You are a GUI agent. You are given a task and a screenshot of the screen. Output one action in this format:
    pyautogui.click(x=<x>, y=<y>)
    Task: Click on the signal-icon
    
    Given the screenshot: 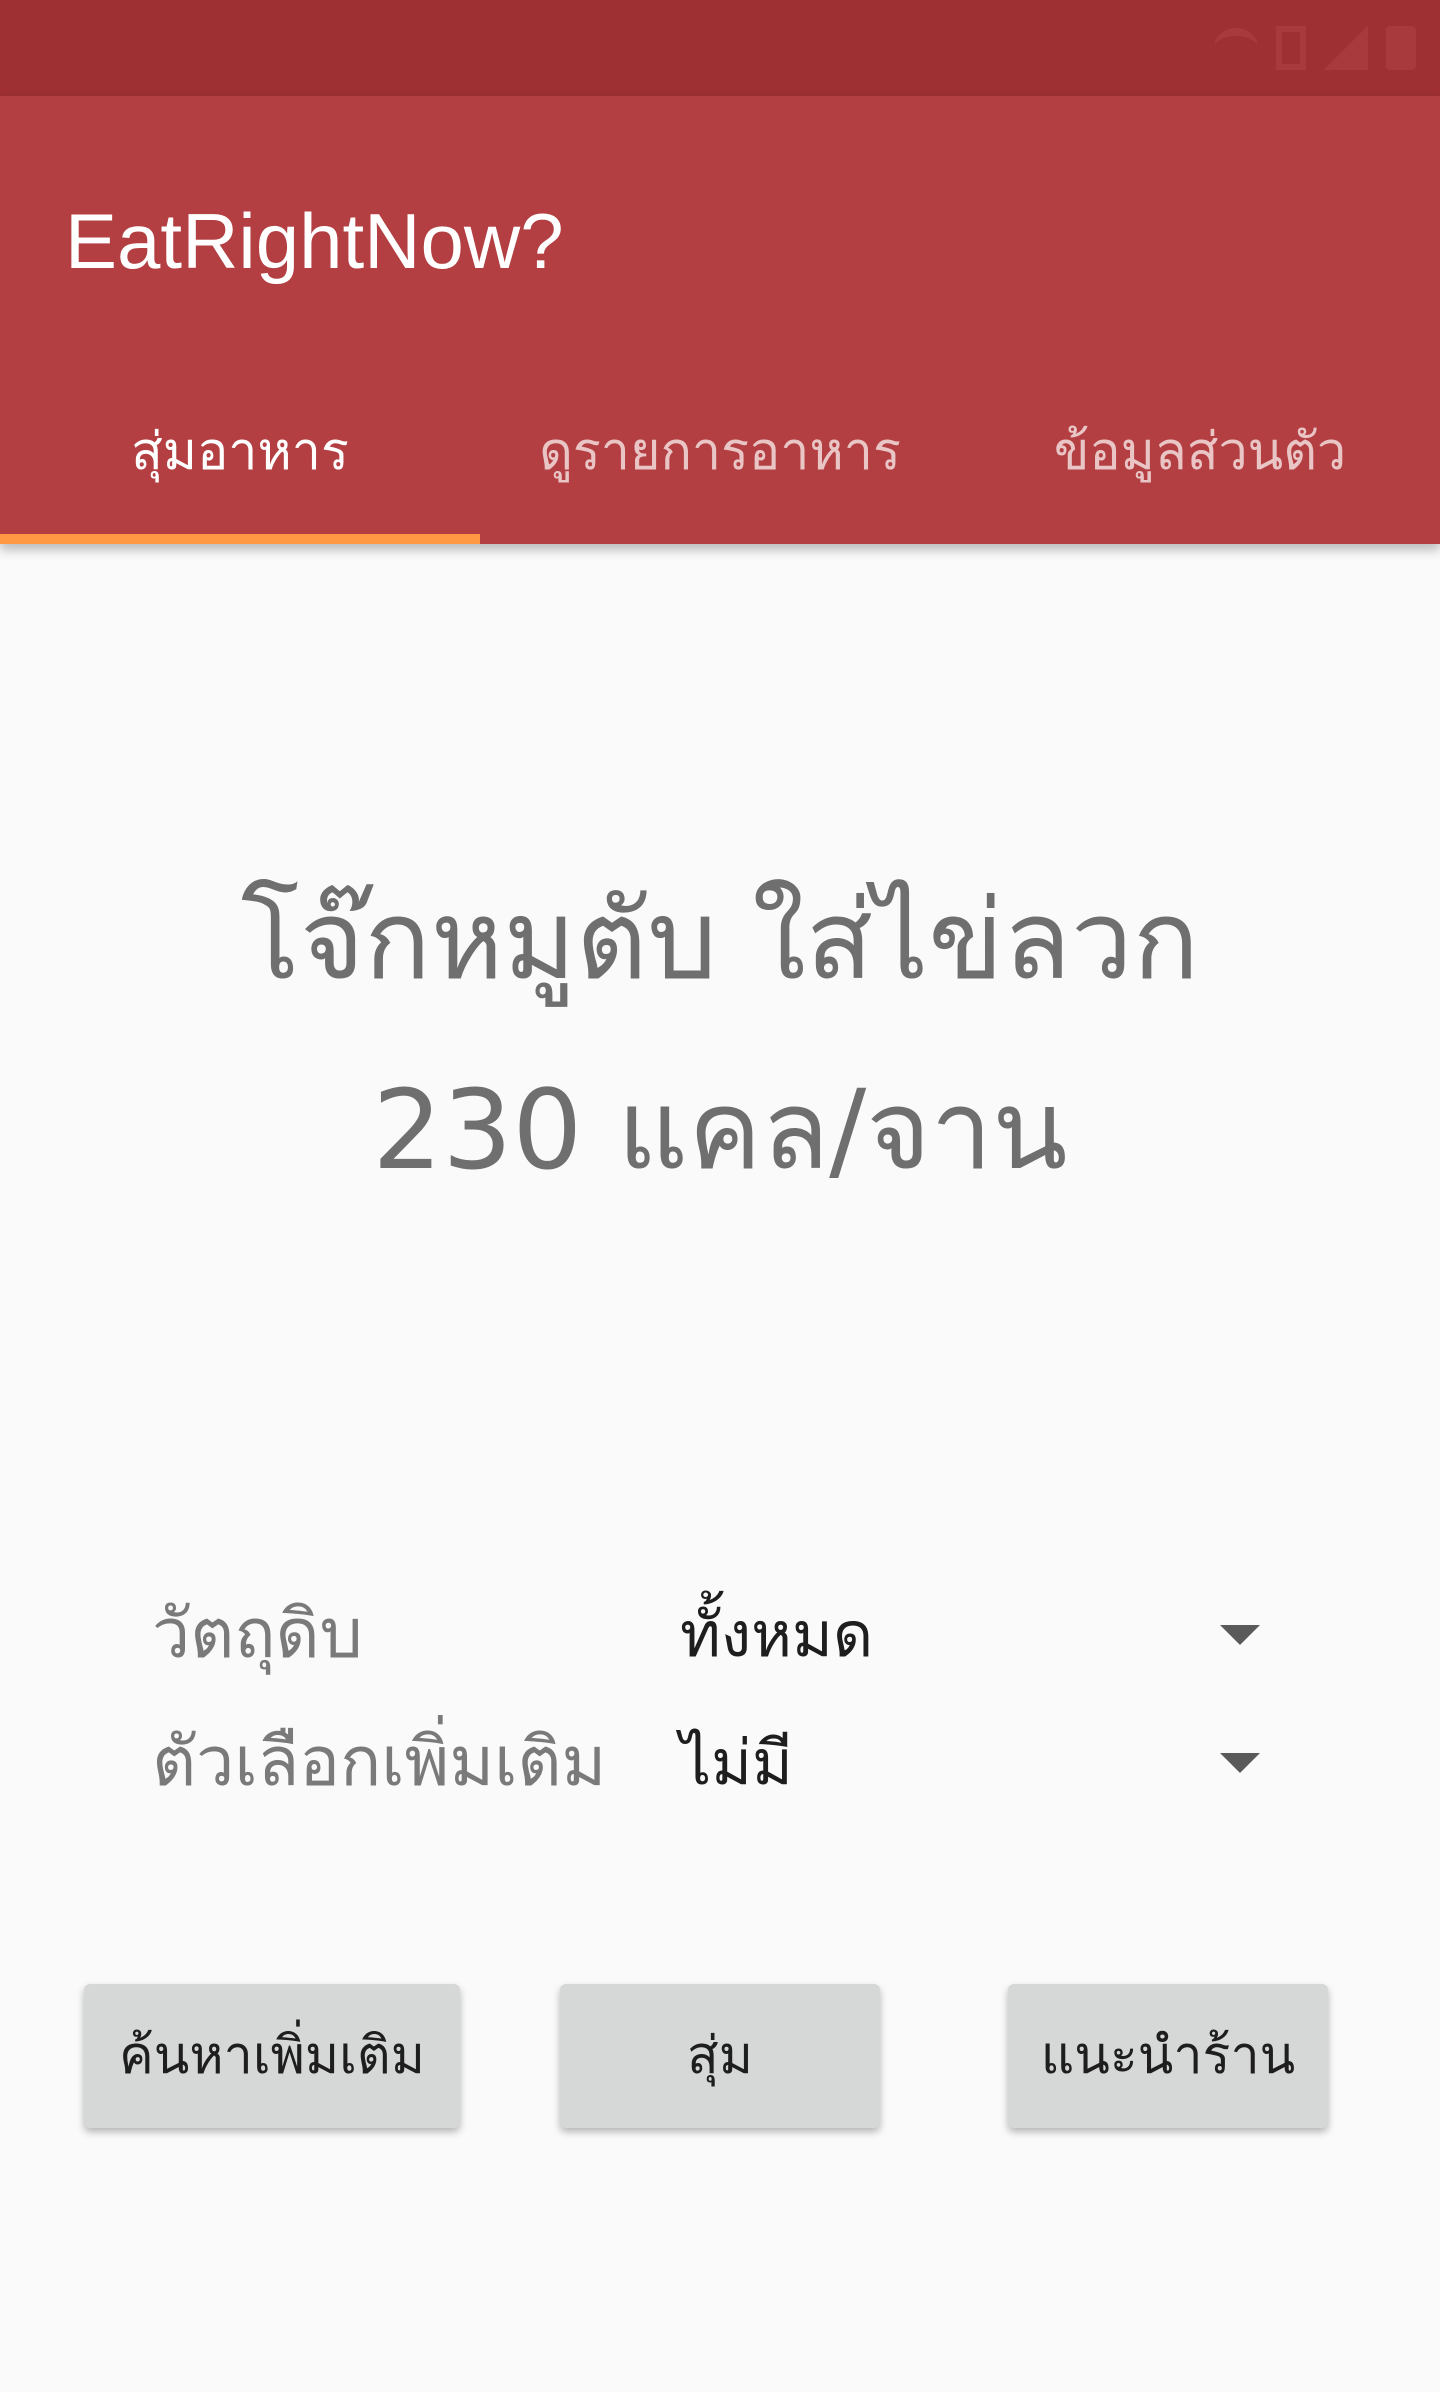 What is the action you would take?
    pyautogui.click(x=1346, y=48)
    